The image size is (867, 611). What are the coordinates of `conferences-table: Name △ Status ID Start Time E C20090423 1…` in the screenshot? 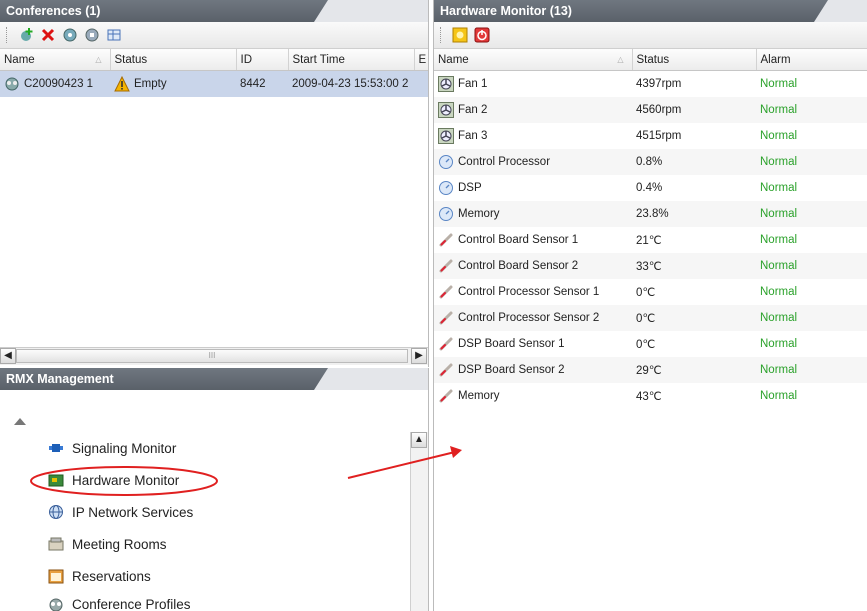 It's located at (214, 73).